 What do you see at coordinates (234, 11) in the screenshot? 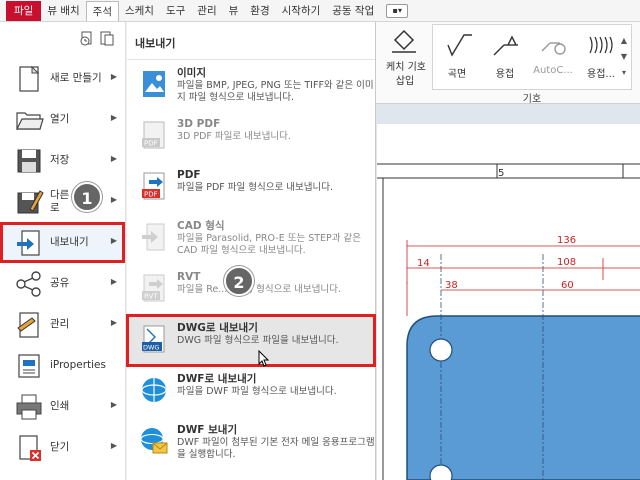
I see `tab-view: 뷰` at bounding box center [234, 11].